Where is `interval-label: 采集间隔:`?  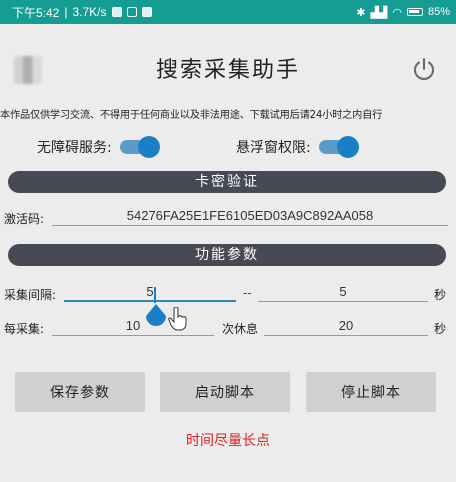 interval-label: 采集间隔: is located at coordinates (30, 295).